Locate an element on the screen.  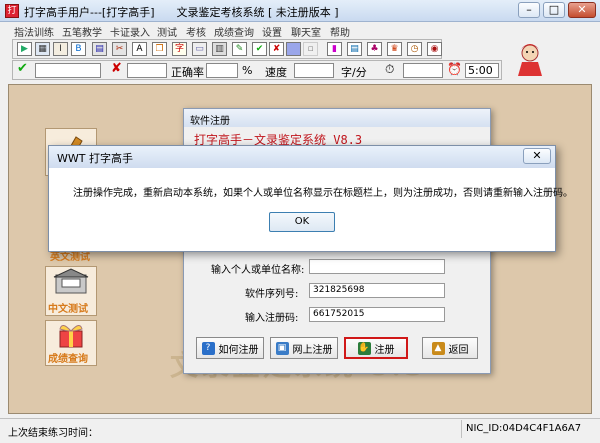
online-register-label: 网上注册 is located at coordinates (312, 350).